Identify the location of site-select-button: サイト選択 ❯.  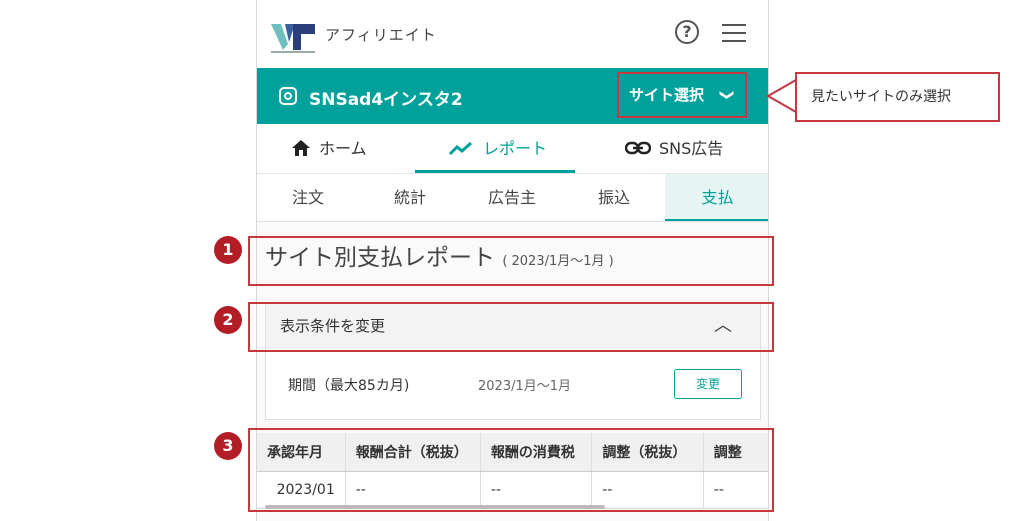
(682, 95).